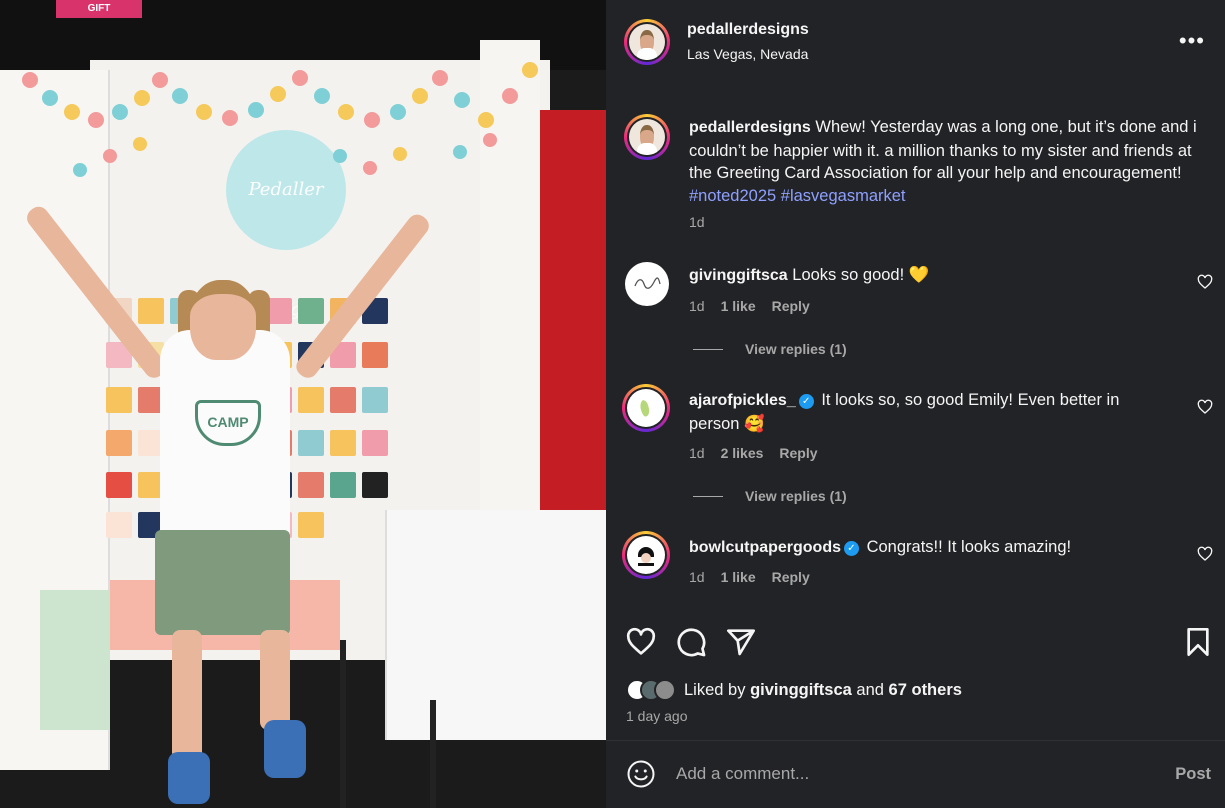 The height and width of the screenshot is (808, 1225). Describe the element at coordinates (843, 196) in the screenshot. I see `hashtag-link: #lasvegasmarket` at that location.